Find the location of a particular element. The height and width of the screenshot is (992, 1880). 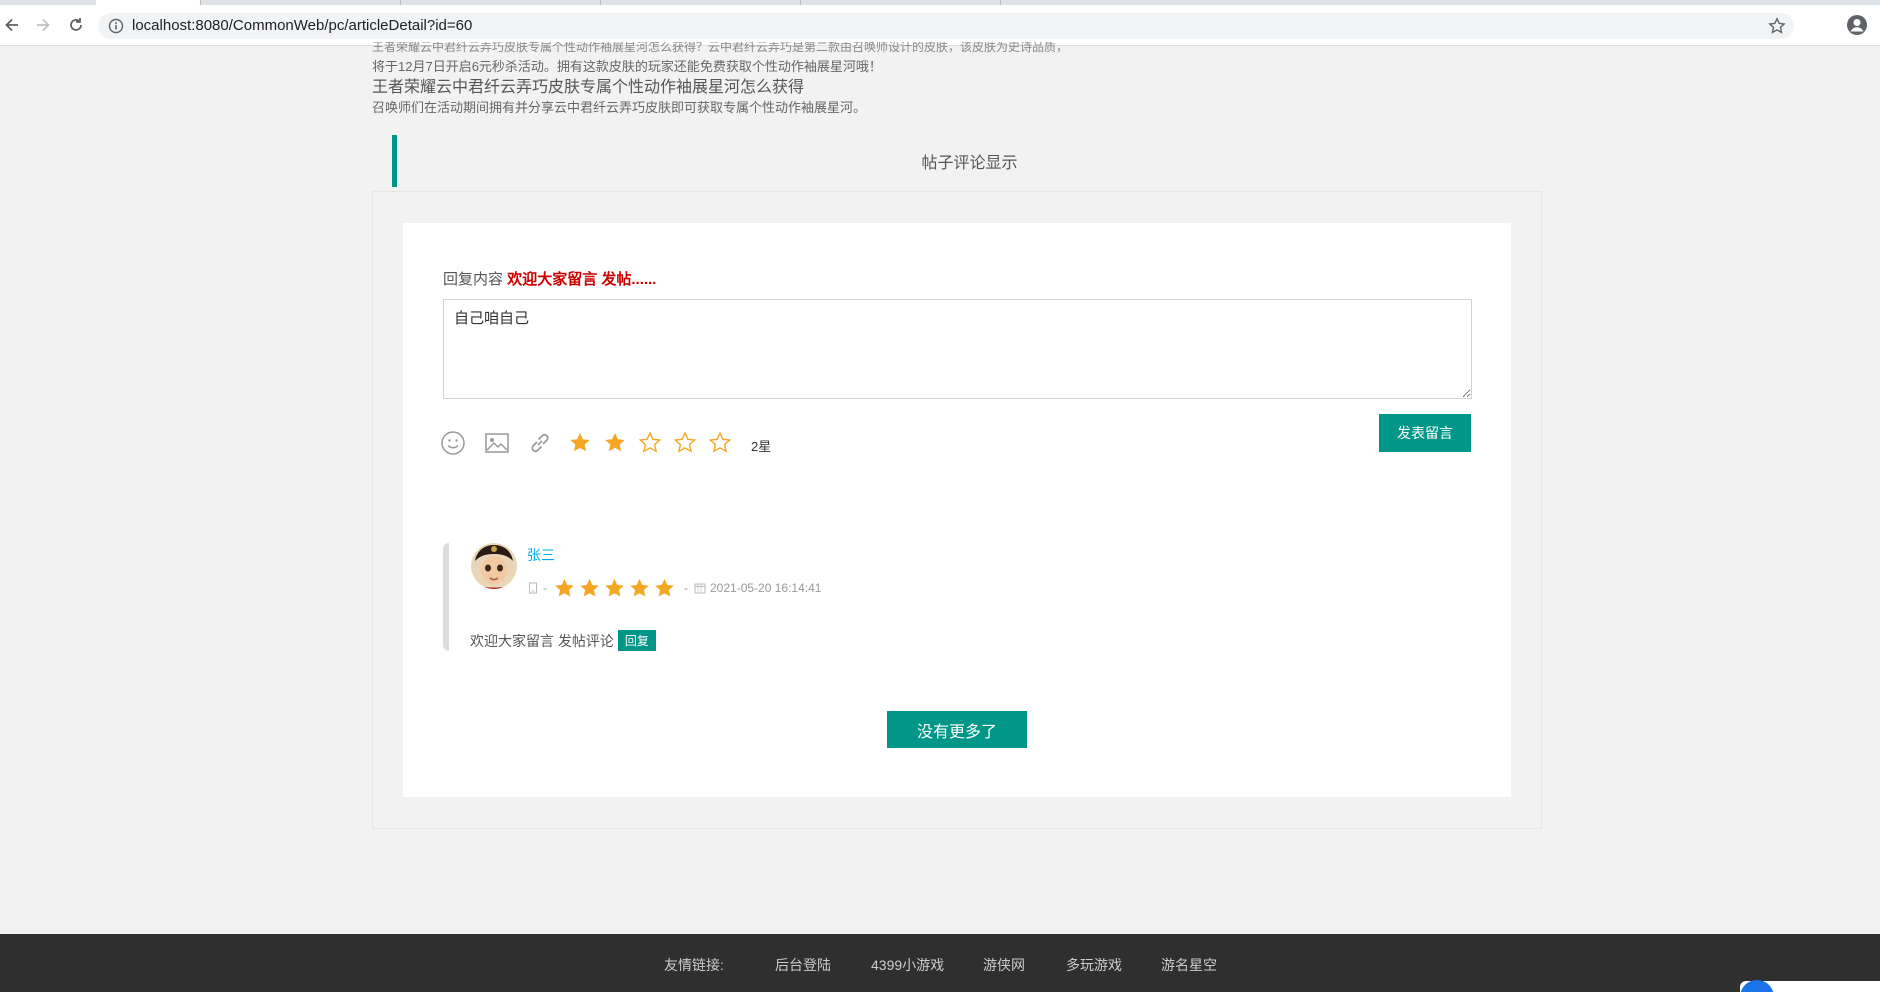

footer-link: 游名星空 is located at coordinates (1189, 965).